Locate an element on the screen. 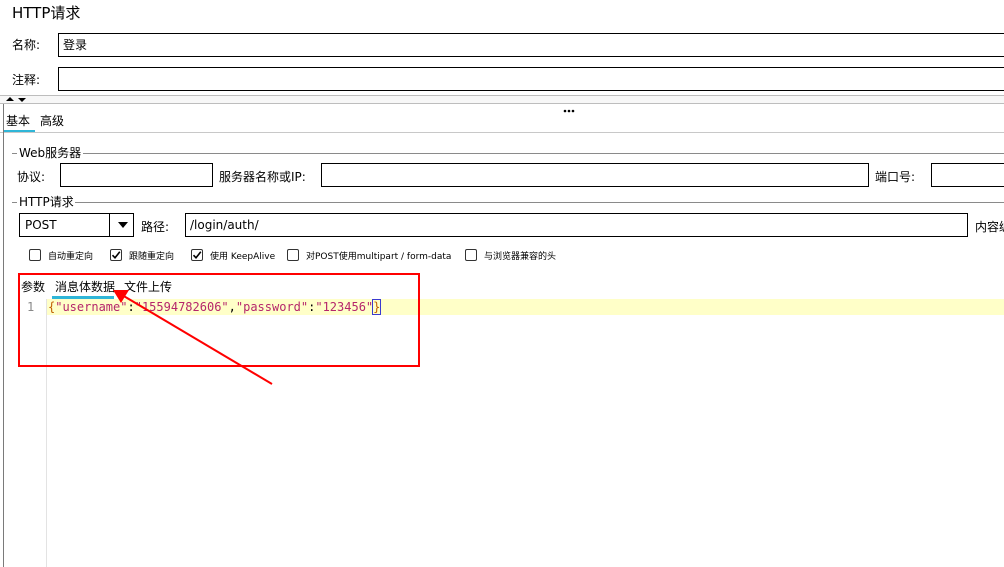 The height and width of the screenshot is (567, 1004). annotation-arrow is located at coordinates (193, 337).